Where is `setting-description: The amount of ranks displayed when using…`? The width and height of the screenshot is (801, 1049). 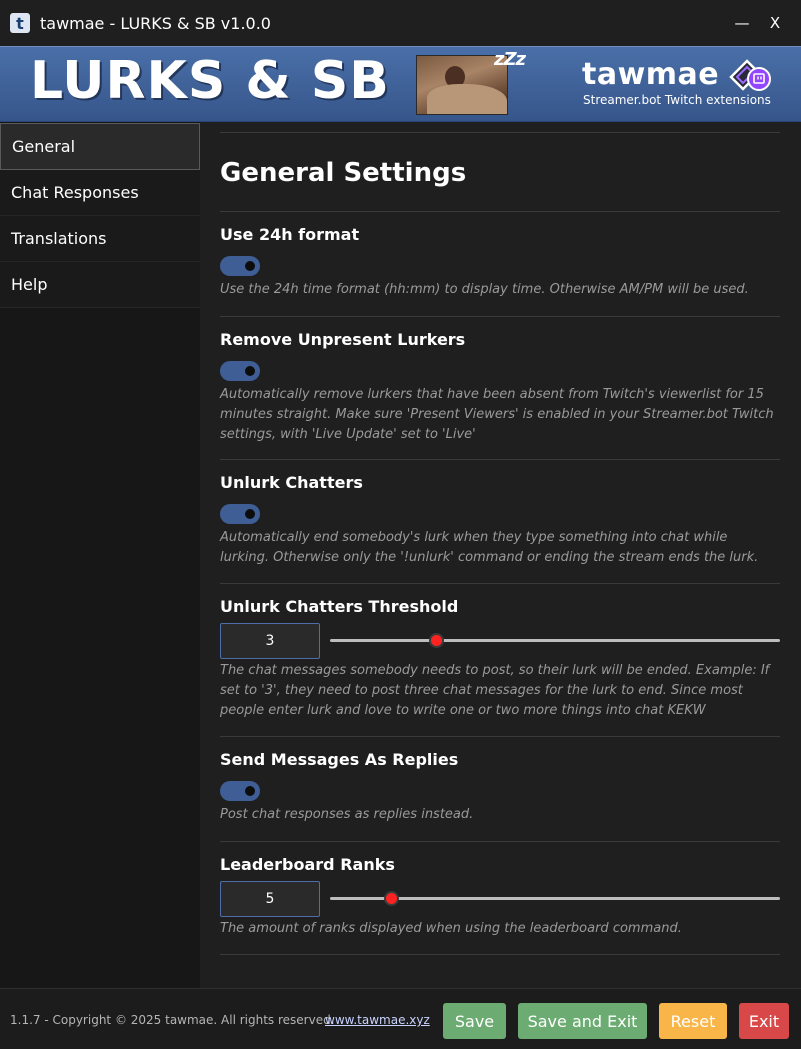
setting-description: The amount of ranks displayed when using… is located at coordinates (451, 928).